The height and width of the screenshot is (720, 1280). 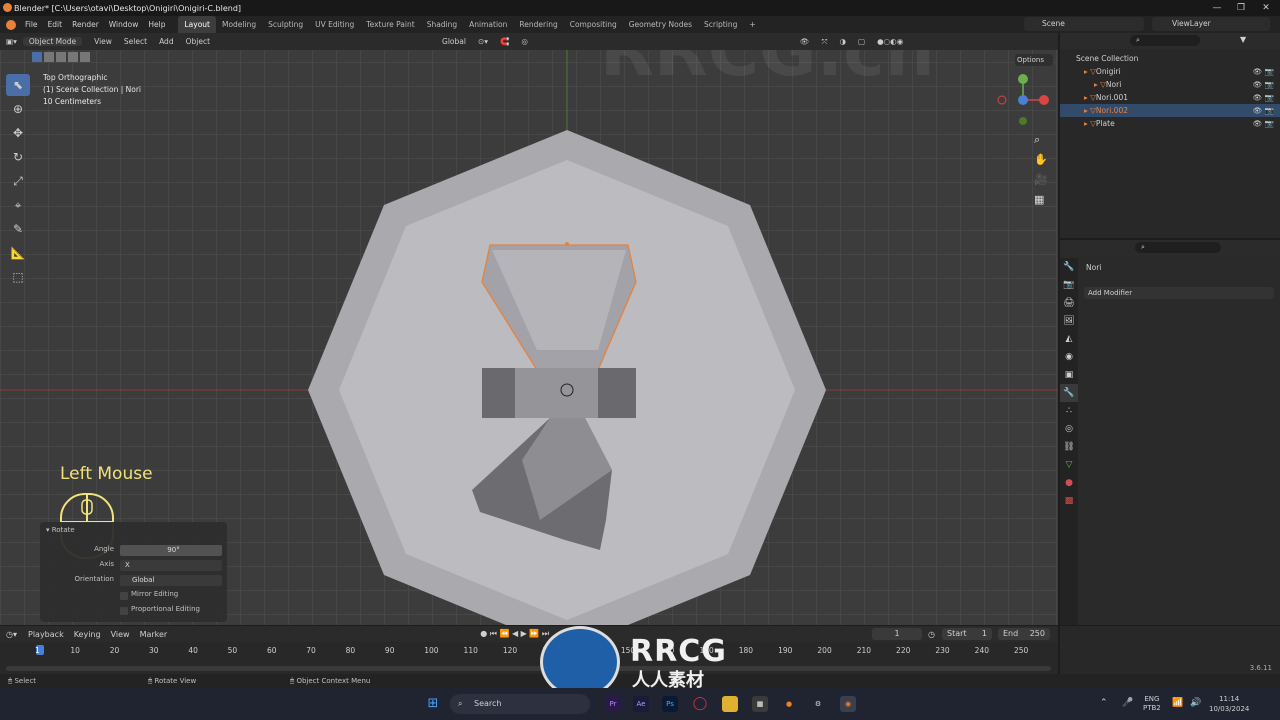 What do you see at coordinates (18, 229) in the screenshot?
I see `annotate-tool-icon: ✎` at bounding box center [18, 229].